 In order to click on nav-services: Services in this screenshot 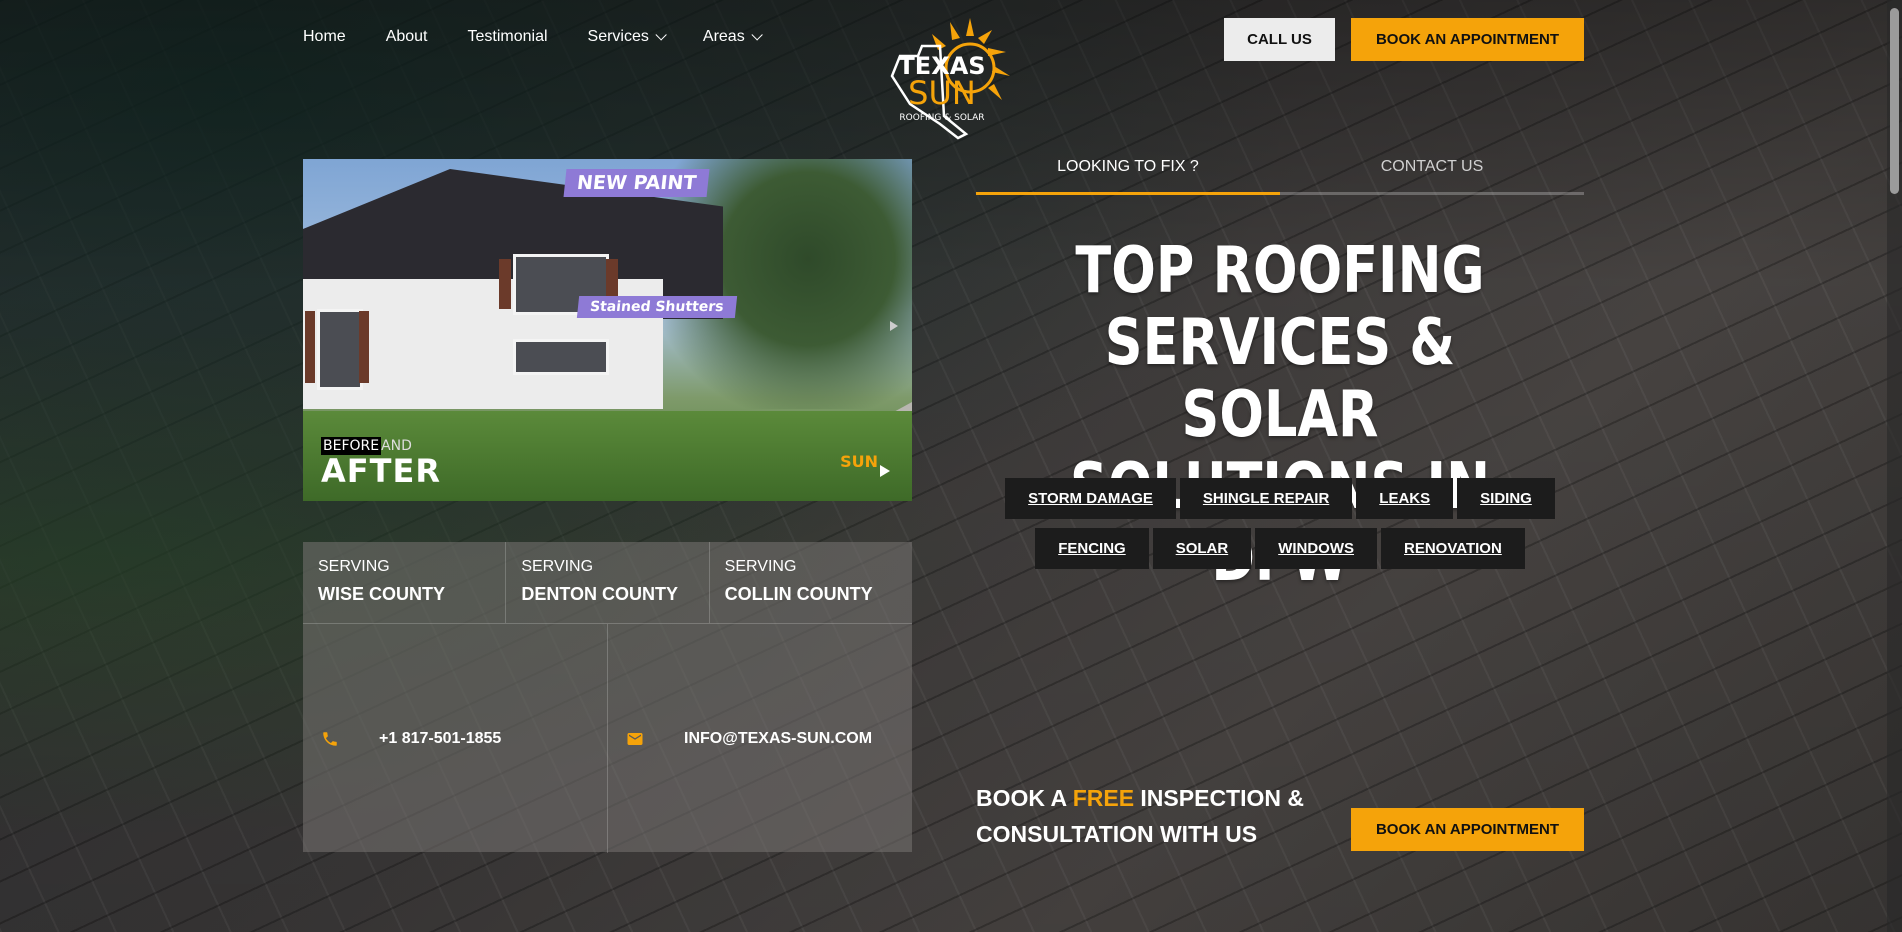, I will do `click(627, 37)`.